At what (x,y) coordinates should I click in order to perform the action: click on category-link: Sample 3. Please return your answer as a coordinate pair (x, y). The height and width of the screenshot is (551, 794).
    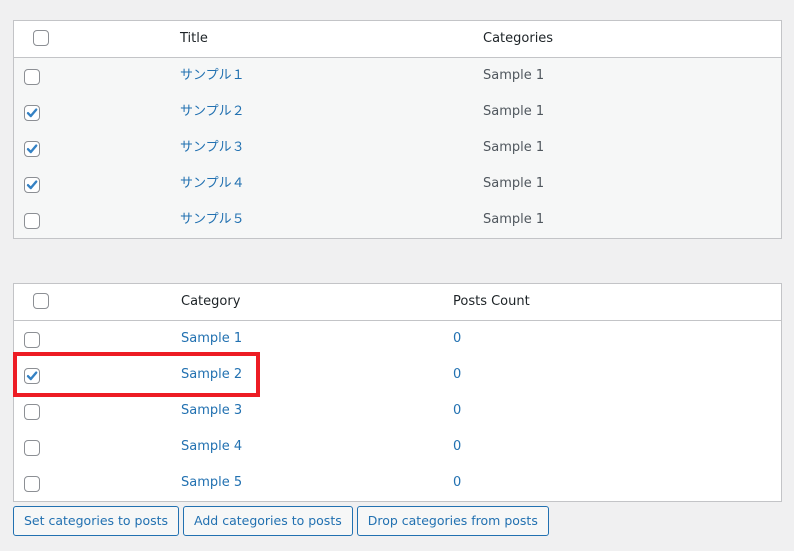
    Looking at the image, I should click on (211, 411).